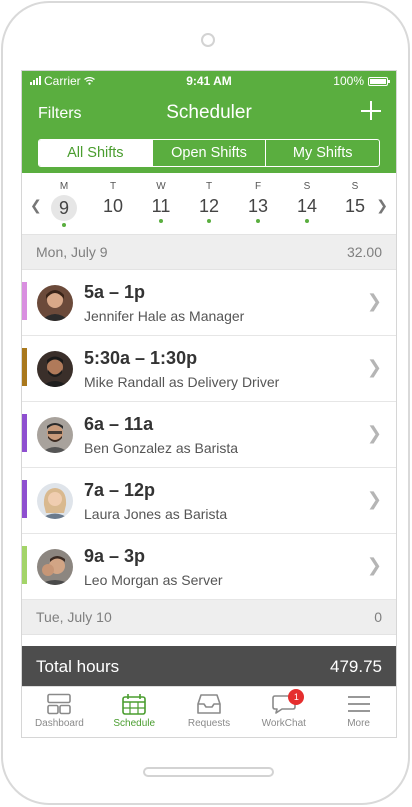 This screenshot has height=807, width=412. Describe the element at coordinates (307, 206) in the screenshot. I see `day-number: 14` at that location.